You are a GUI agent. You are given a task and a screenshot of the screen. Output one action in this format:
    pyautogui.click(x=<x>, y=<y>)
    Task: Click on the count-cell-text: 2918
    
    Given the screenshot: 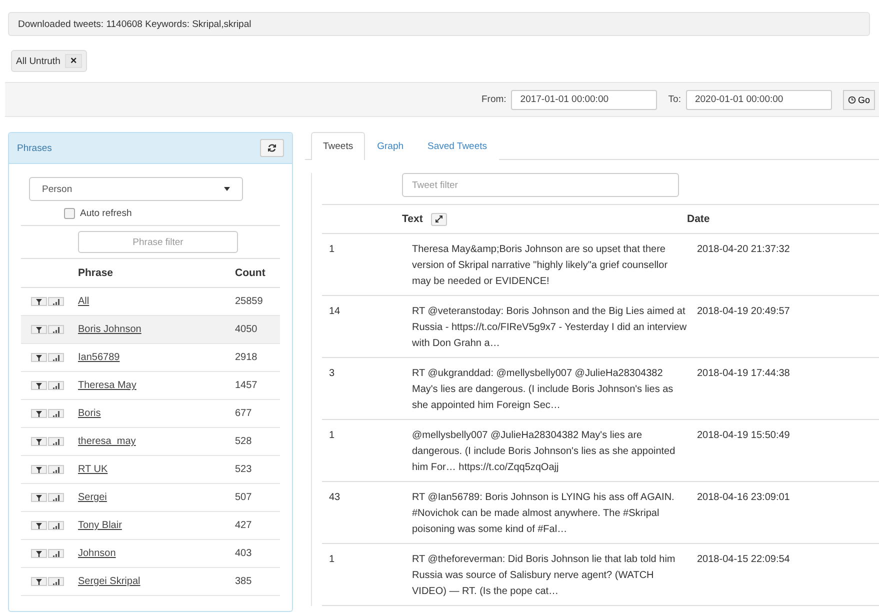 What is the action you would take?
    pyautogui.click(x=246, y=357)
    